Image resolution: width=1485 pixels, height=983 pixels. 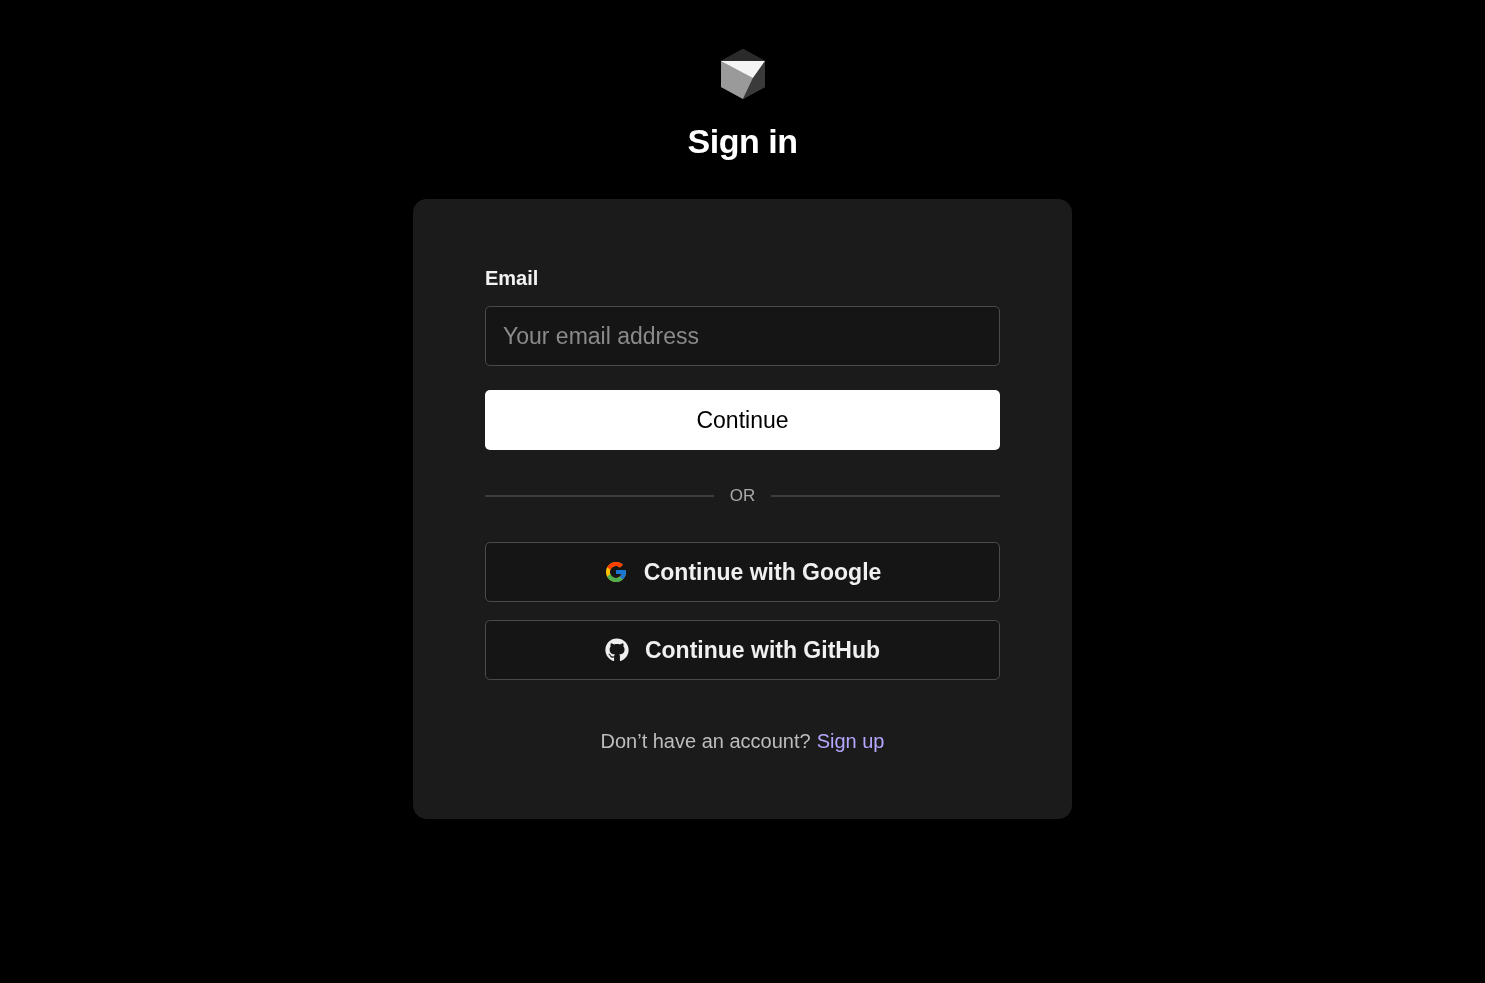 What do you see at coordinates (742, 496) in the screenshot?
I see `or-divider-label: OR` at bounding box center [742, 496].